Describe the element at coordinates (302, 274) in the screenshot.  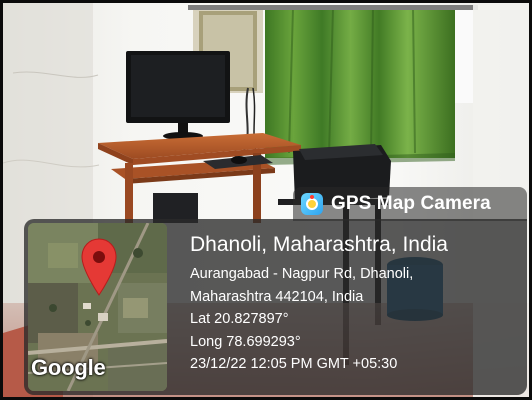
I see `address-line-1: Aurangabad - Nagpur Rd, Dhanoli,` at that location.